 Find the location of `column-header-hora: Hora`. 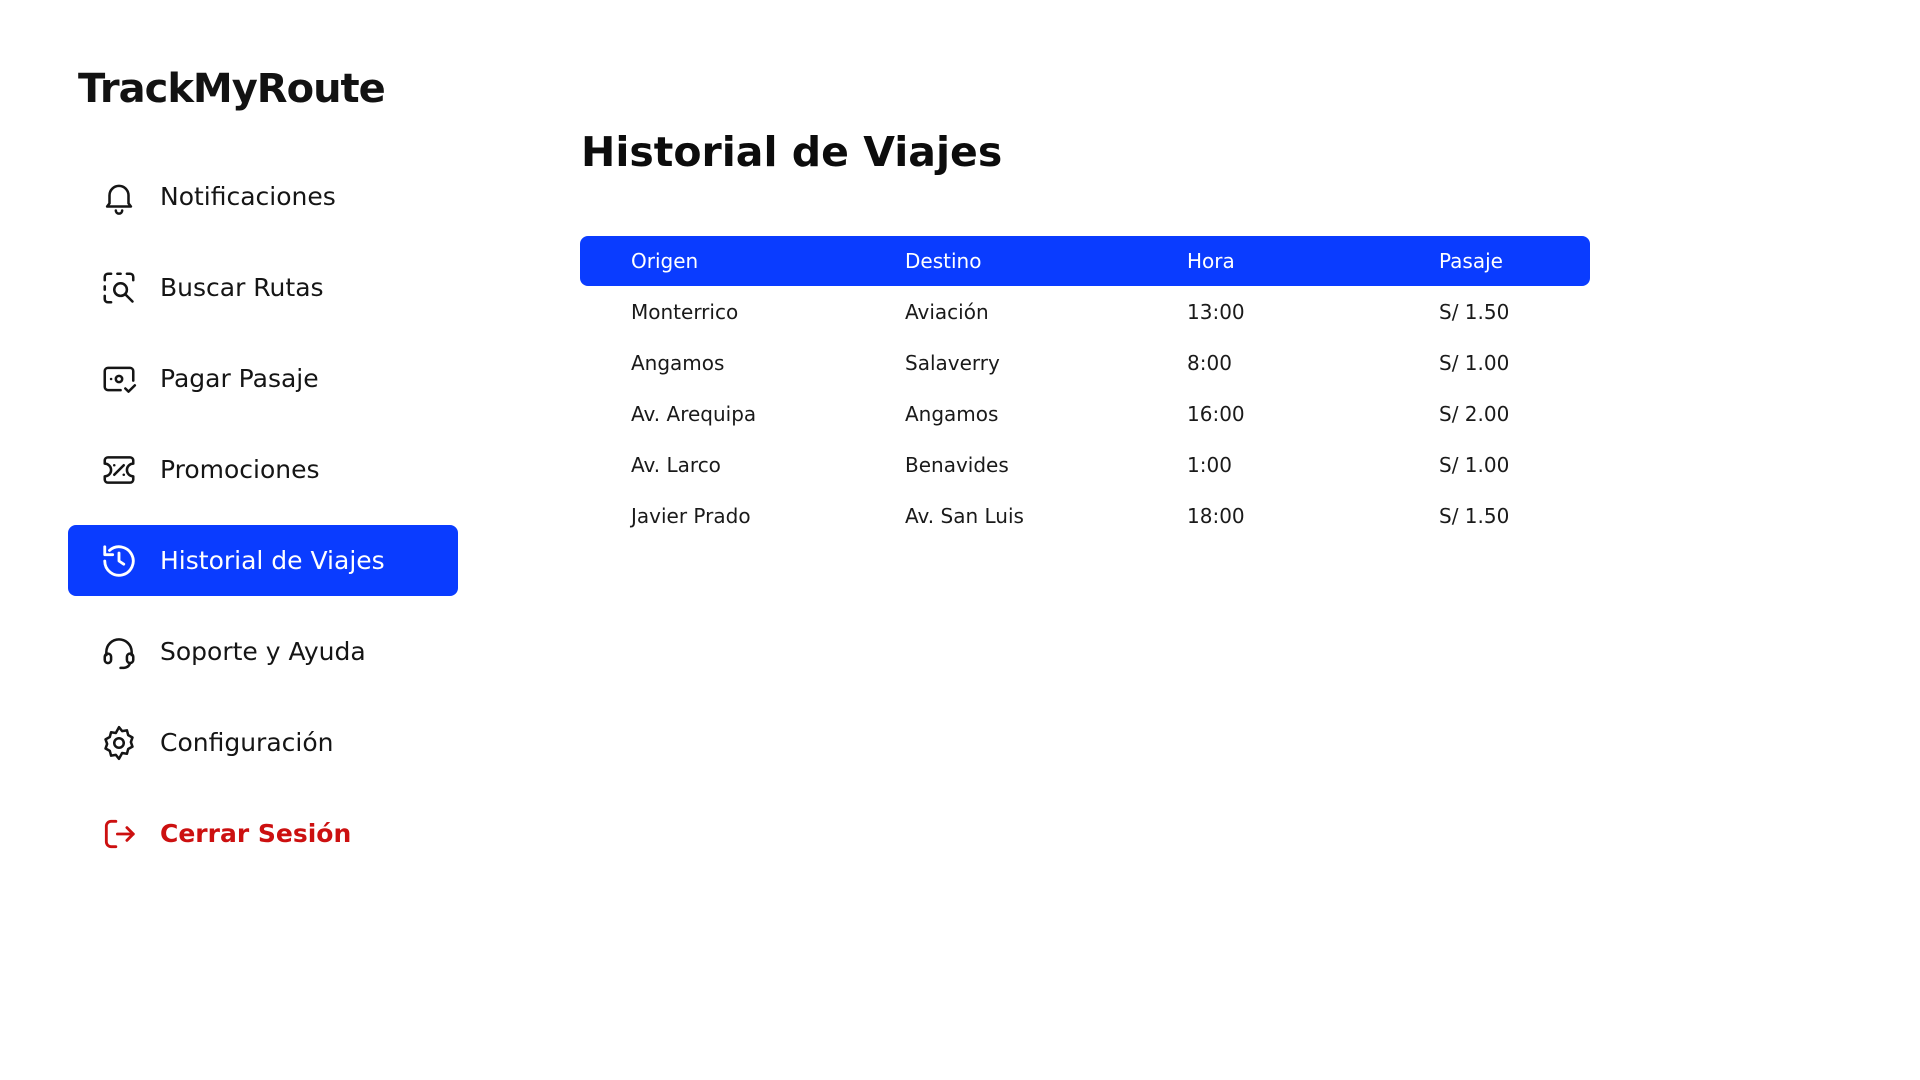

column-header-hora: Hora is located at coordinates (1211, 261).